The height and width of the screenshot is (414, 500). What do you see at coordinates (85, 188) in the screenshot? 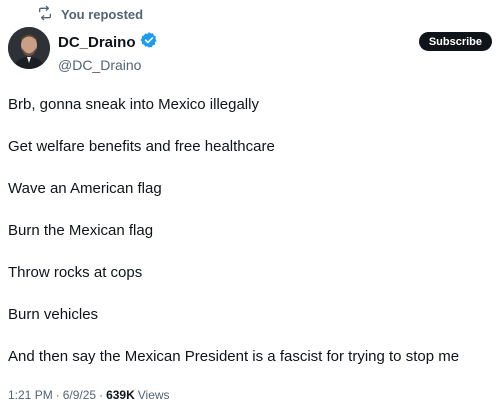
I see `tweet-line: Wave an American flag` at bounding box center [85, 188].